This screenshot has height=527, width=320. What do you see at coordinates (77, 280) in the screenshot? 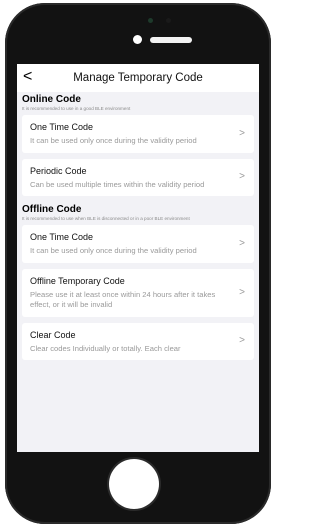
I see `item-title: Offline Temporary Code` at bounding box center [77, 280].